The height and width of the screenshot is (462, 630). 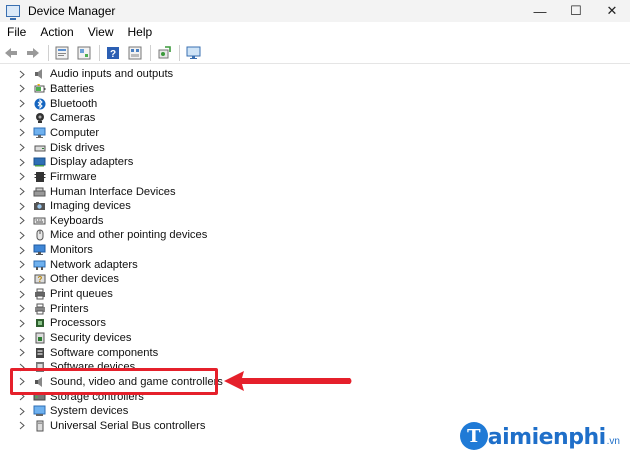 What do you see at coordinates (164, 53) in the screenshot?
I see `scan-hardware-icon` at bounding box center [164, 53].